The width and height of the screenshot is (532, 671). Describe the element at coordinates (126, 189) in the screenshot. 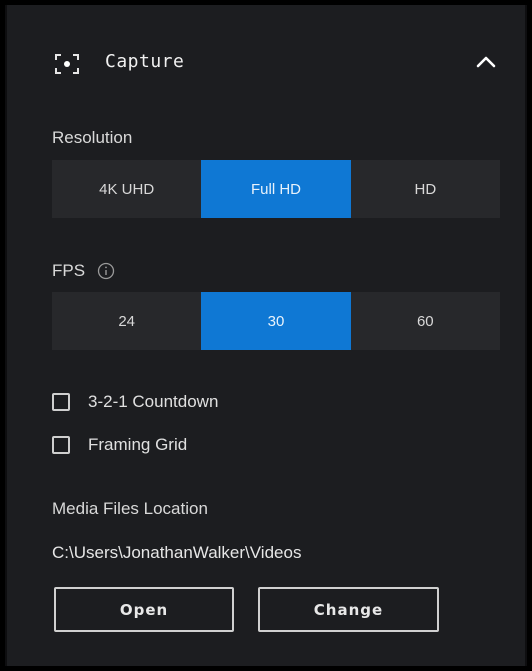

I see `resolution-option-4k-uhd: 4K UHD` at that location.